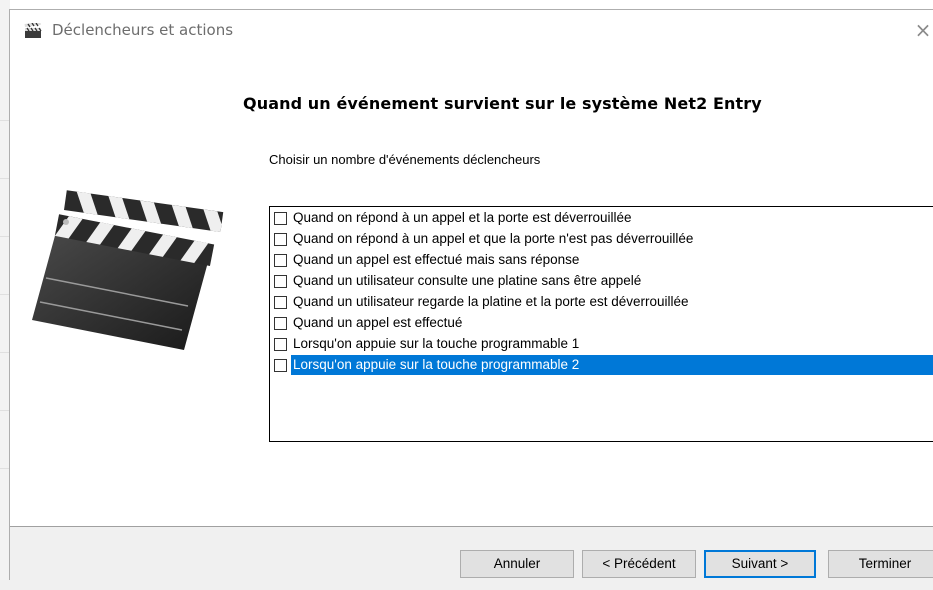 The width and height of the screenshot is (933, 590). What do you see at coordinates (880, 564) in the screenshot?
I see `finish-button: Terminer` at bounding box center [880, 564].